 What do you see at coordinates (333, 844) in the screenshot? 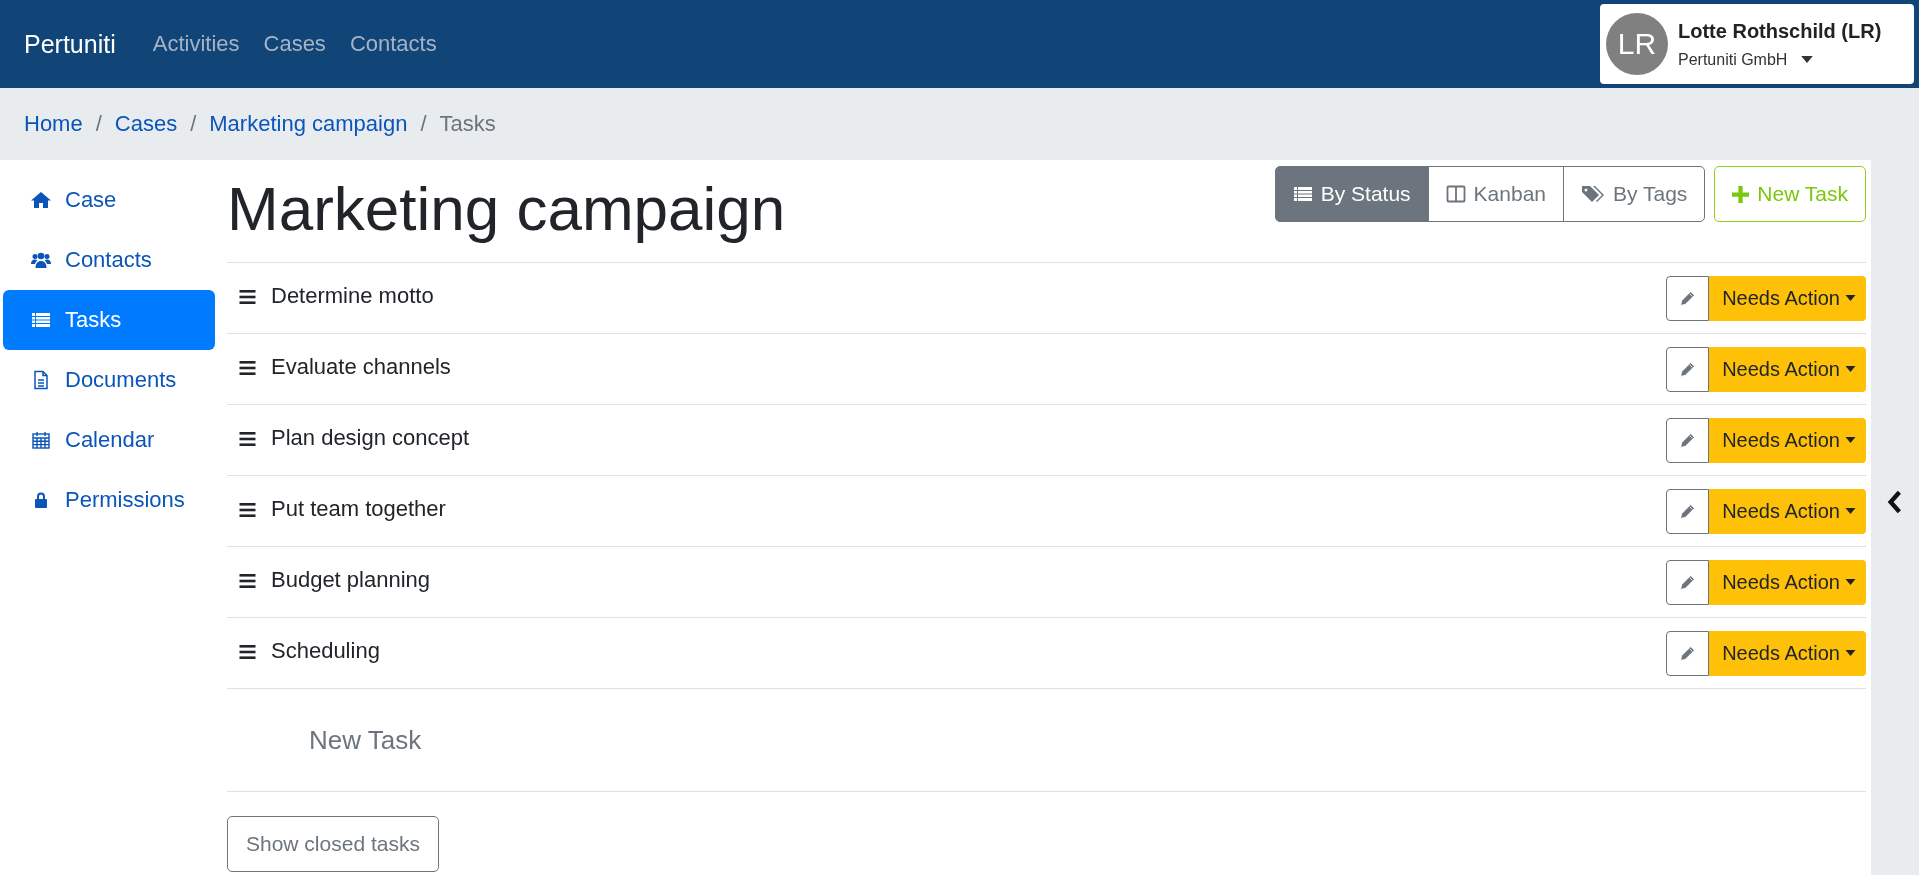
I see `show-closed-tasks-button: Show closed tasks` at bounding box center [333, 844].